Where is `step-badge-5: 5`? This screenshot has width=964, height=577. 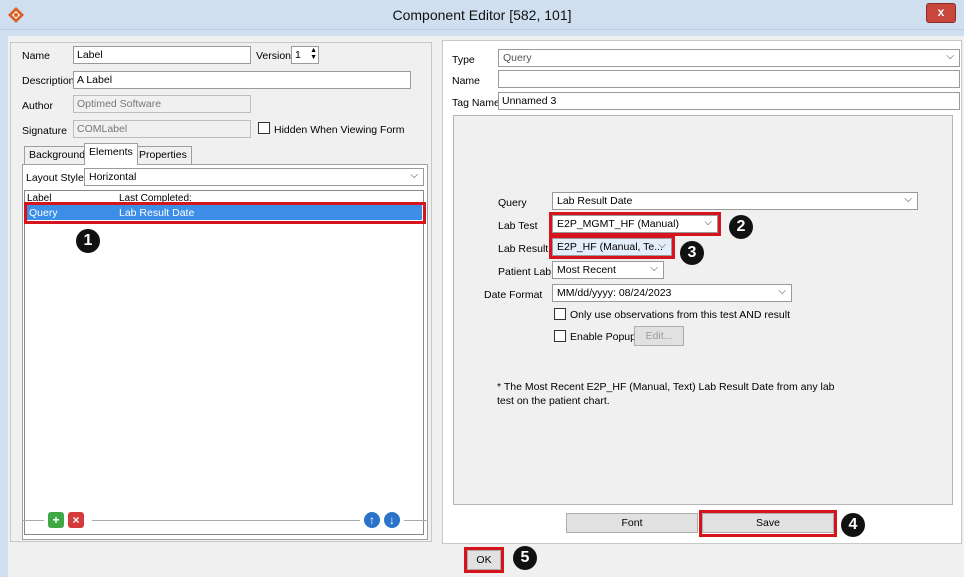 step-badge-5: 5 is located at coordinates (525, 558).